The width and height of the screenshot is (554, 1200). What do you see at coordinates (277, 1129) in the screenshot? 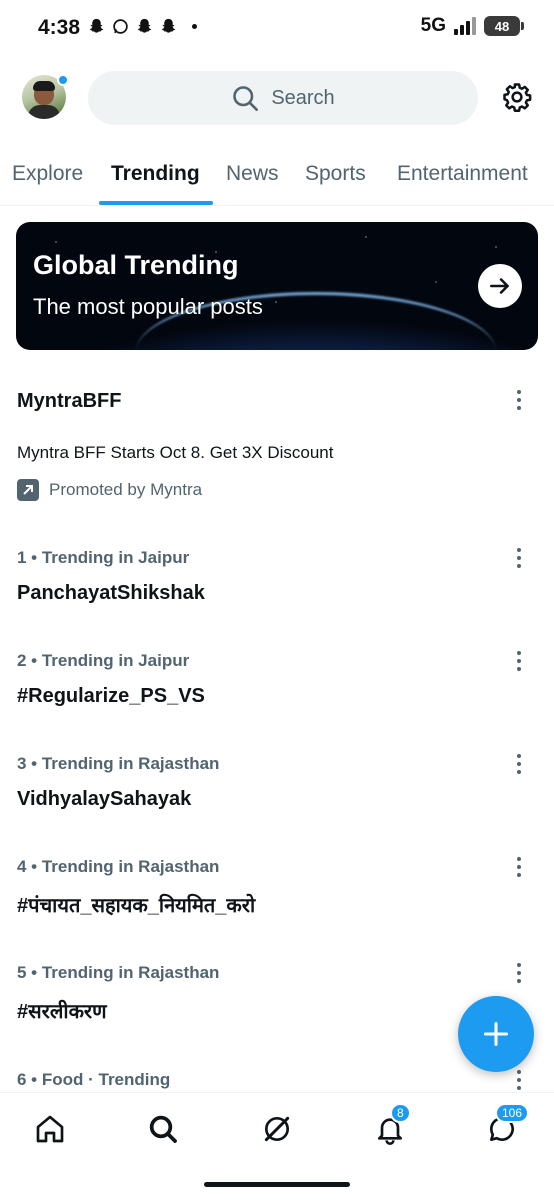
I see `grok-icon` at bounding box center [277, 1129].